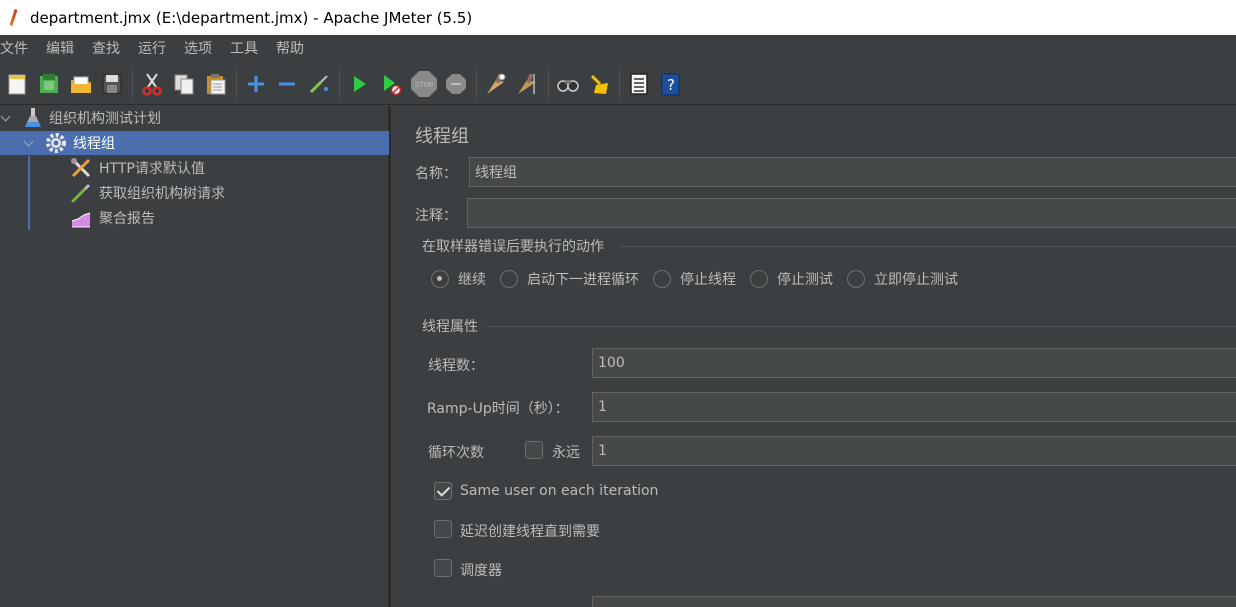 This screenshot has height=607, width=1236. What do you see at coordinates (112, 84) in the screenshot?
I see `save-icon` at bounding box center [112, 84].